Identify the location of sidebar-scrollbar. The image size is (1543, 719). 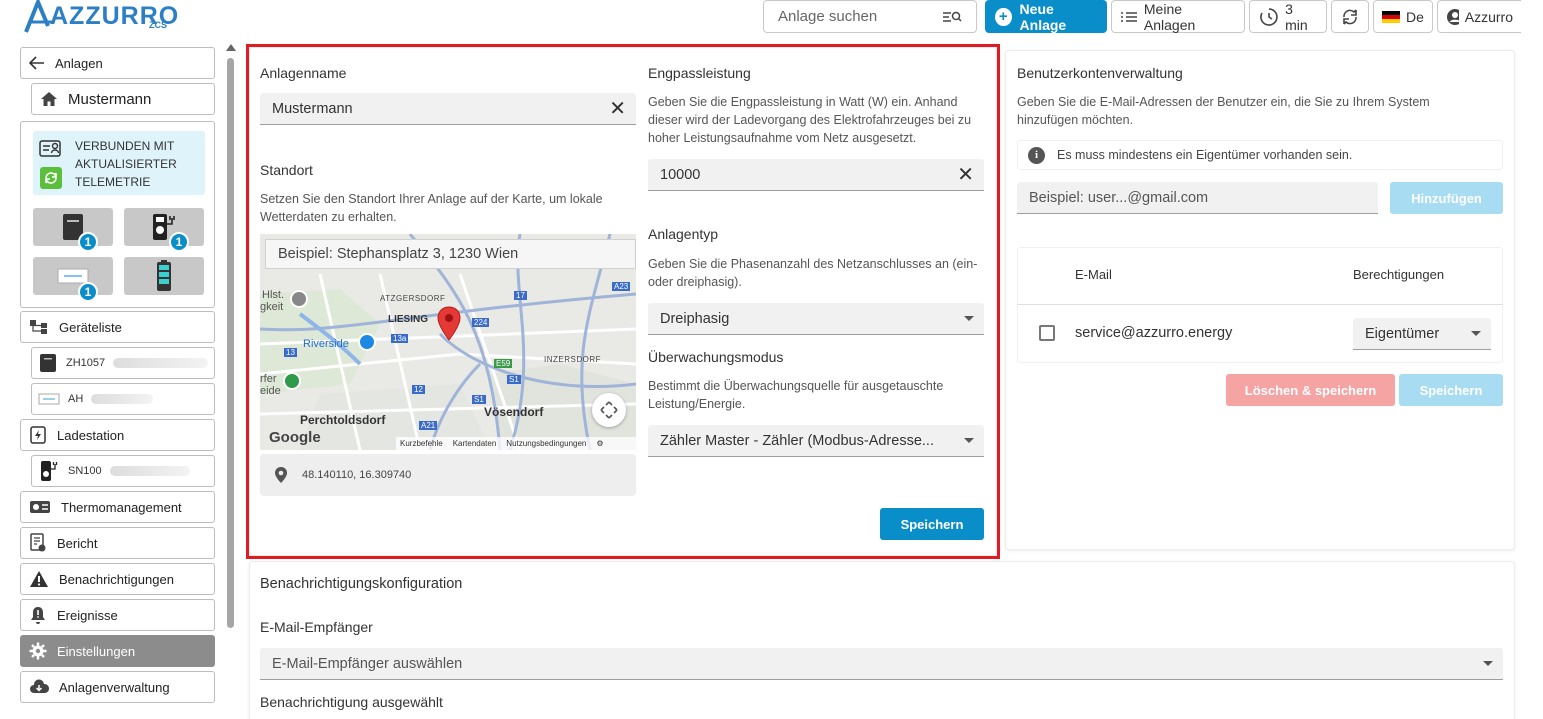
(230, 343).